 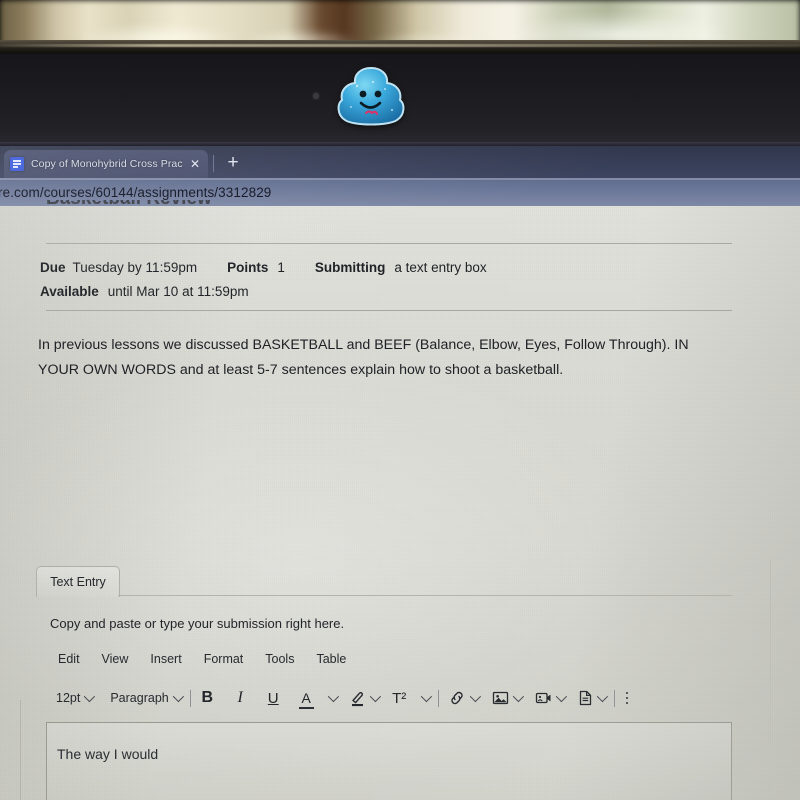 I want to click on block-format-value: Paragraph, so click(x=139, y=698).